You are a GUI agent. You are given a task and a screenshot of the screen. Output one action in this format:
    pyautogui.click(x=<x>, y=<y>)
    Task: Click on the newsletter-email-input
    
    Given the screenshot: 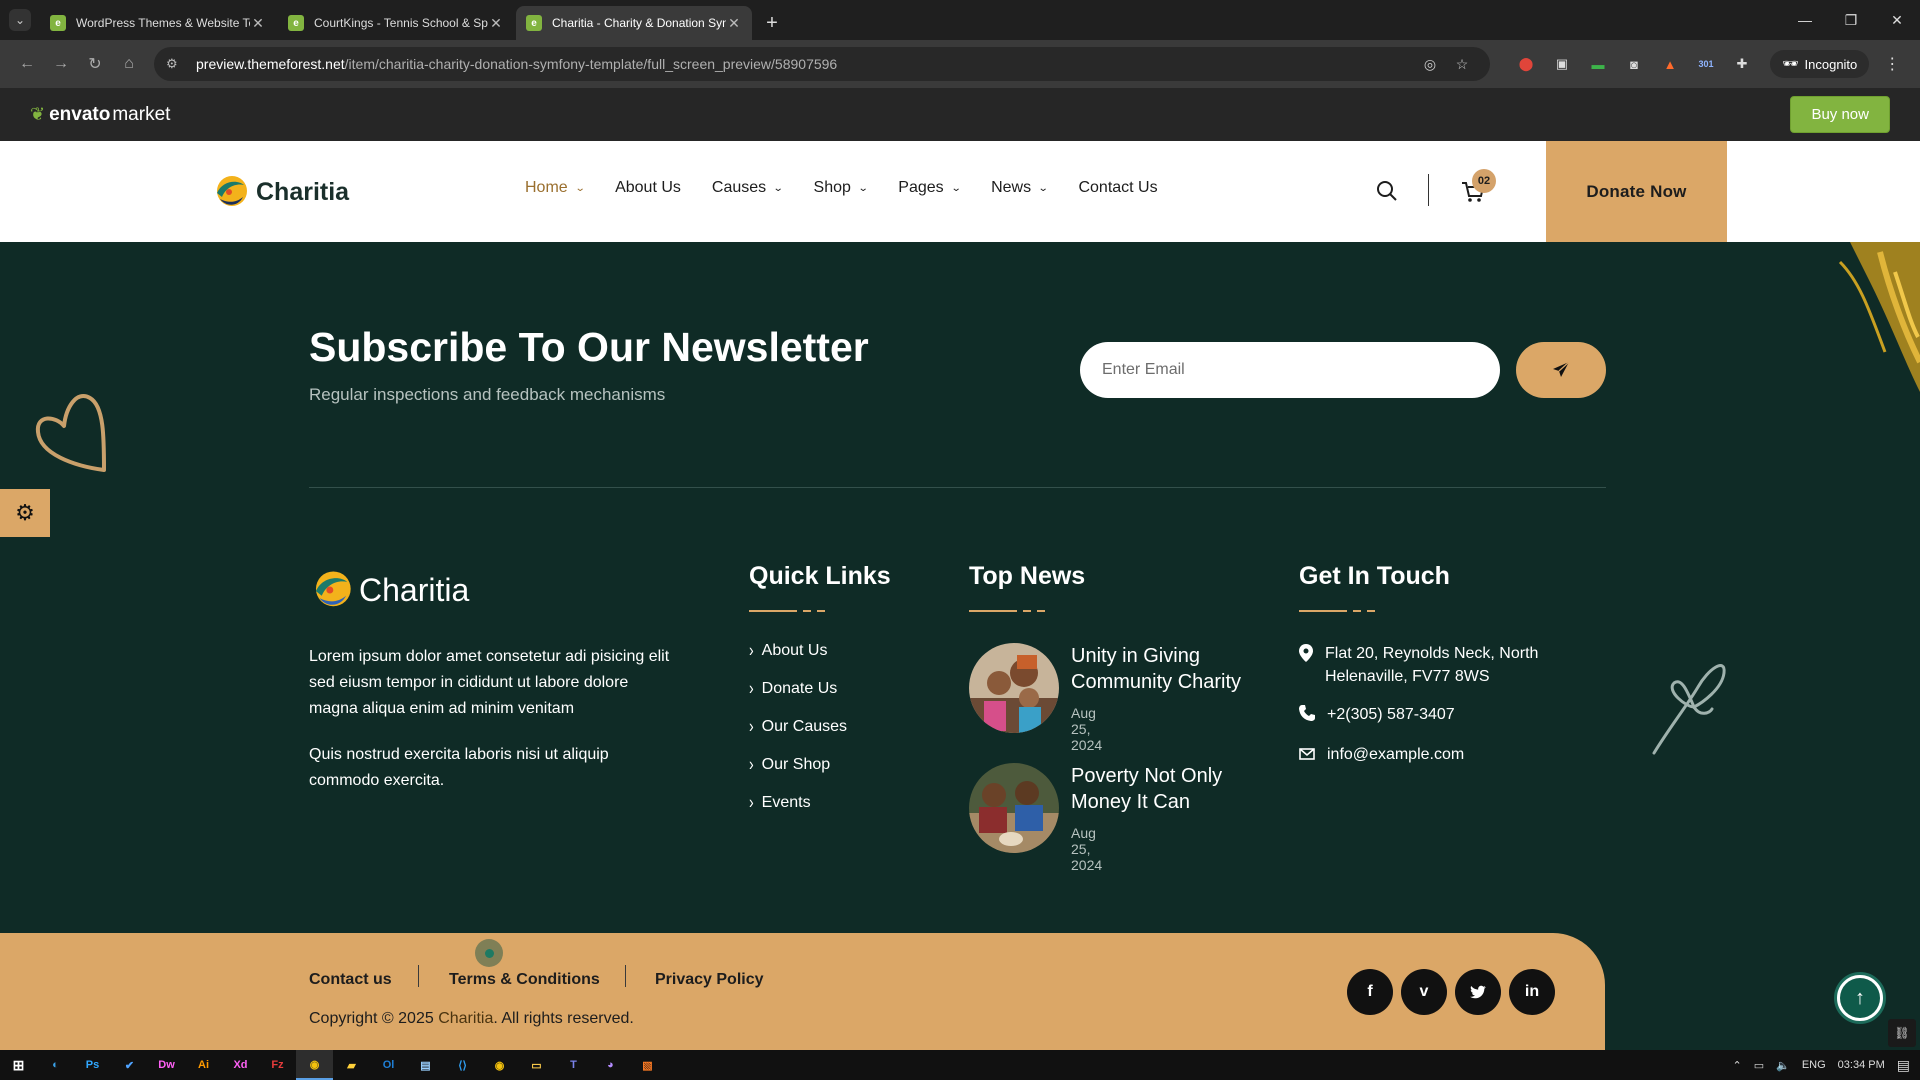 What is the action you would take?
    pyautogui.click(x=1290, y=370)
    